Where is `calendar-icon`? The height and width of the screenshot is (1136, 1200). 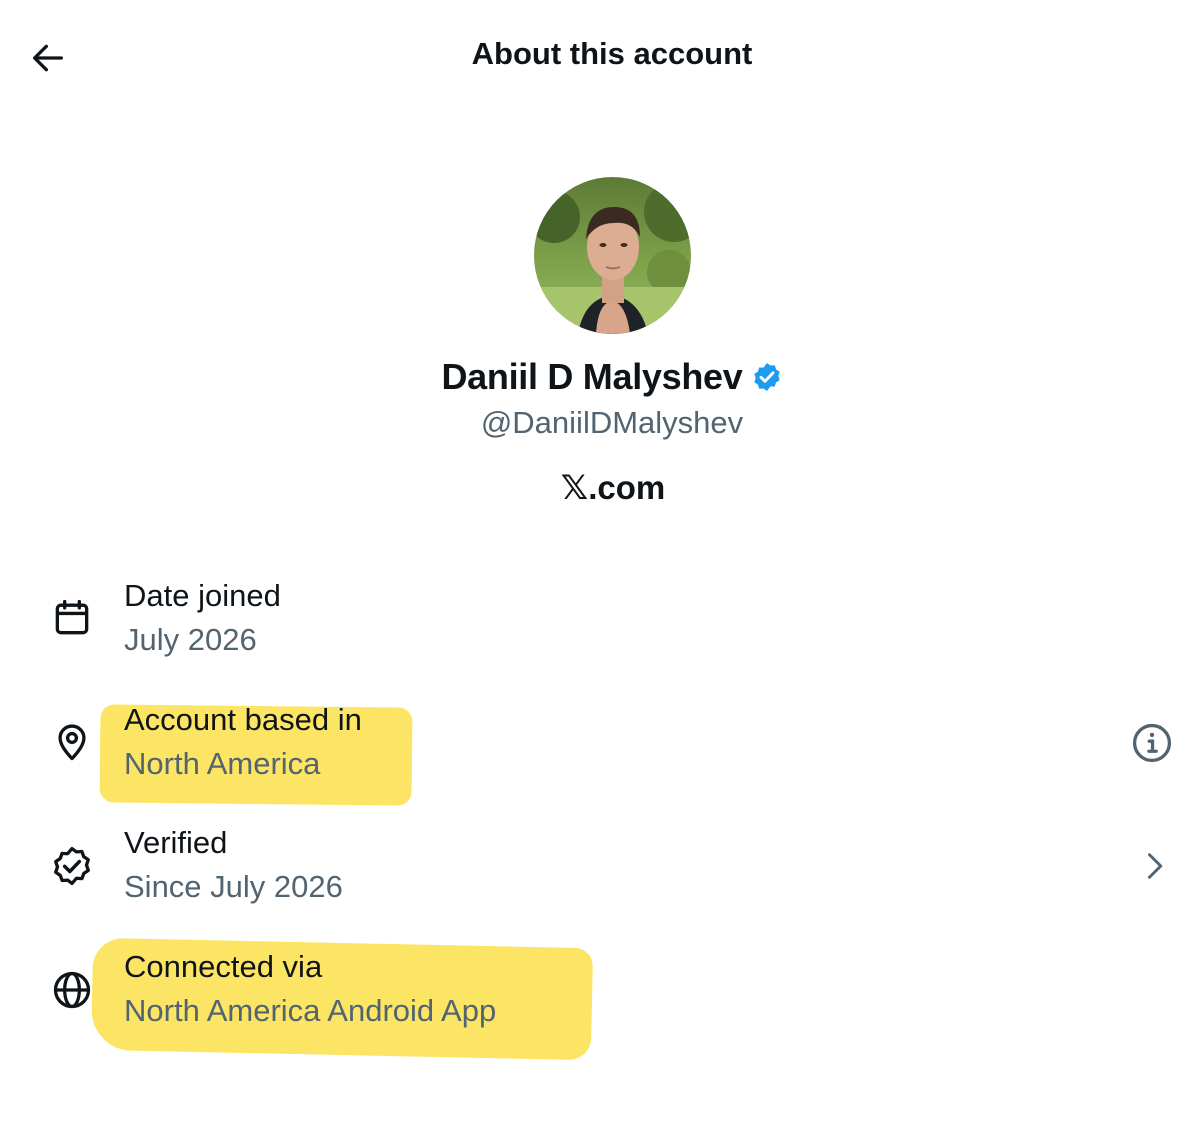 calendar-icon is located at coordinates (72, 617).